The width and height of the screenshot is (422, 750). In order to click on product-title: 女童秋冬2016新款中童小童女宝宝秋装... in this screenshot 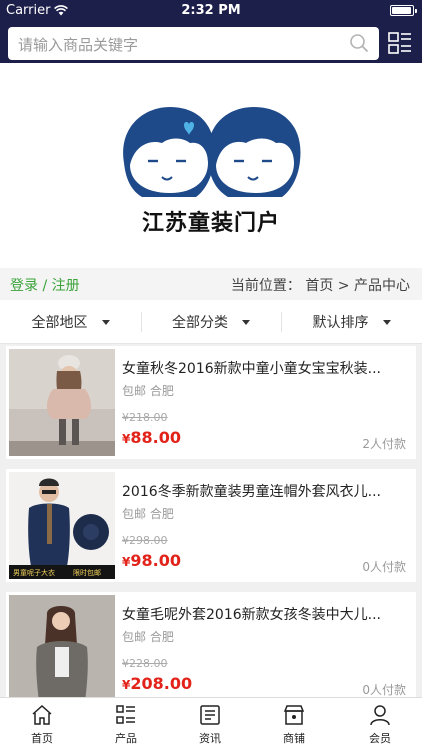, I will do `click(265, 368)`.